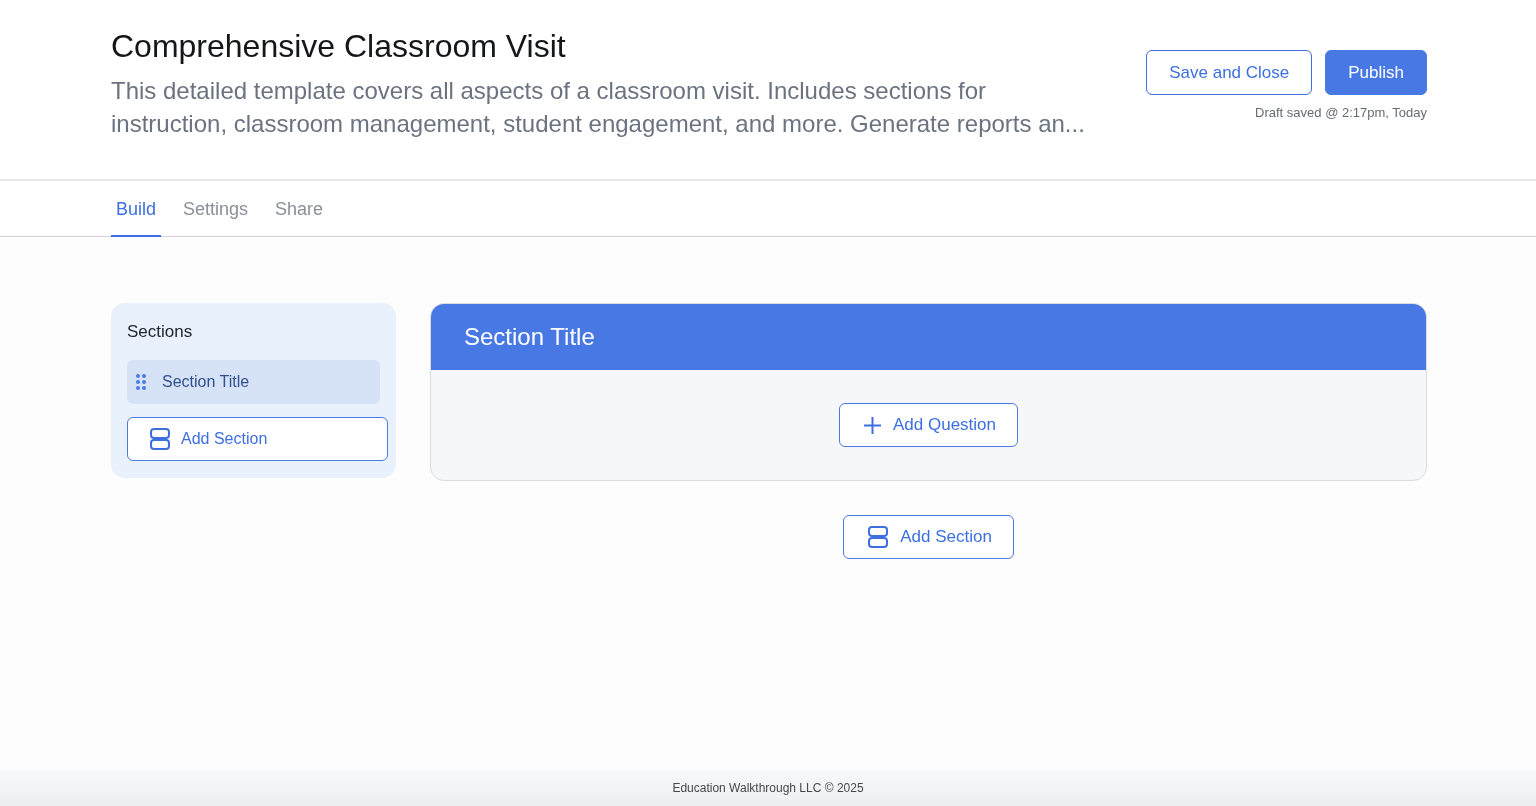  I want to click on tab: Build, so click(136, 209).